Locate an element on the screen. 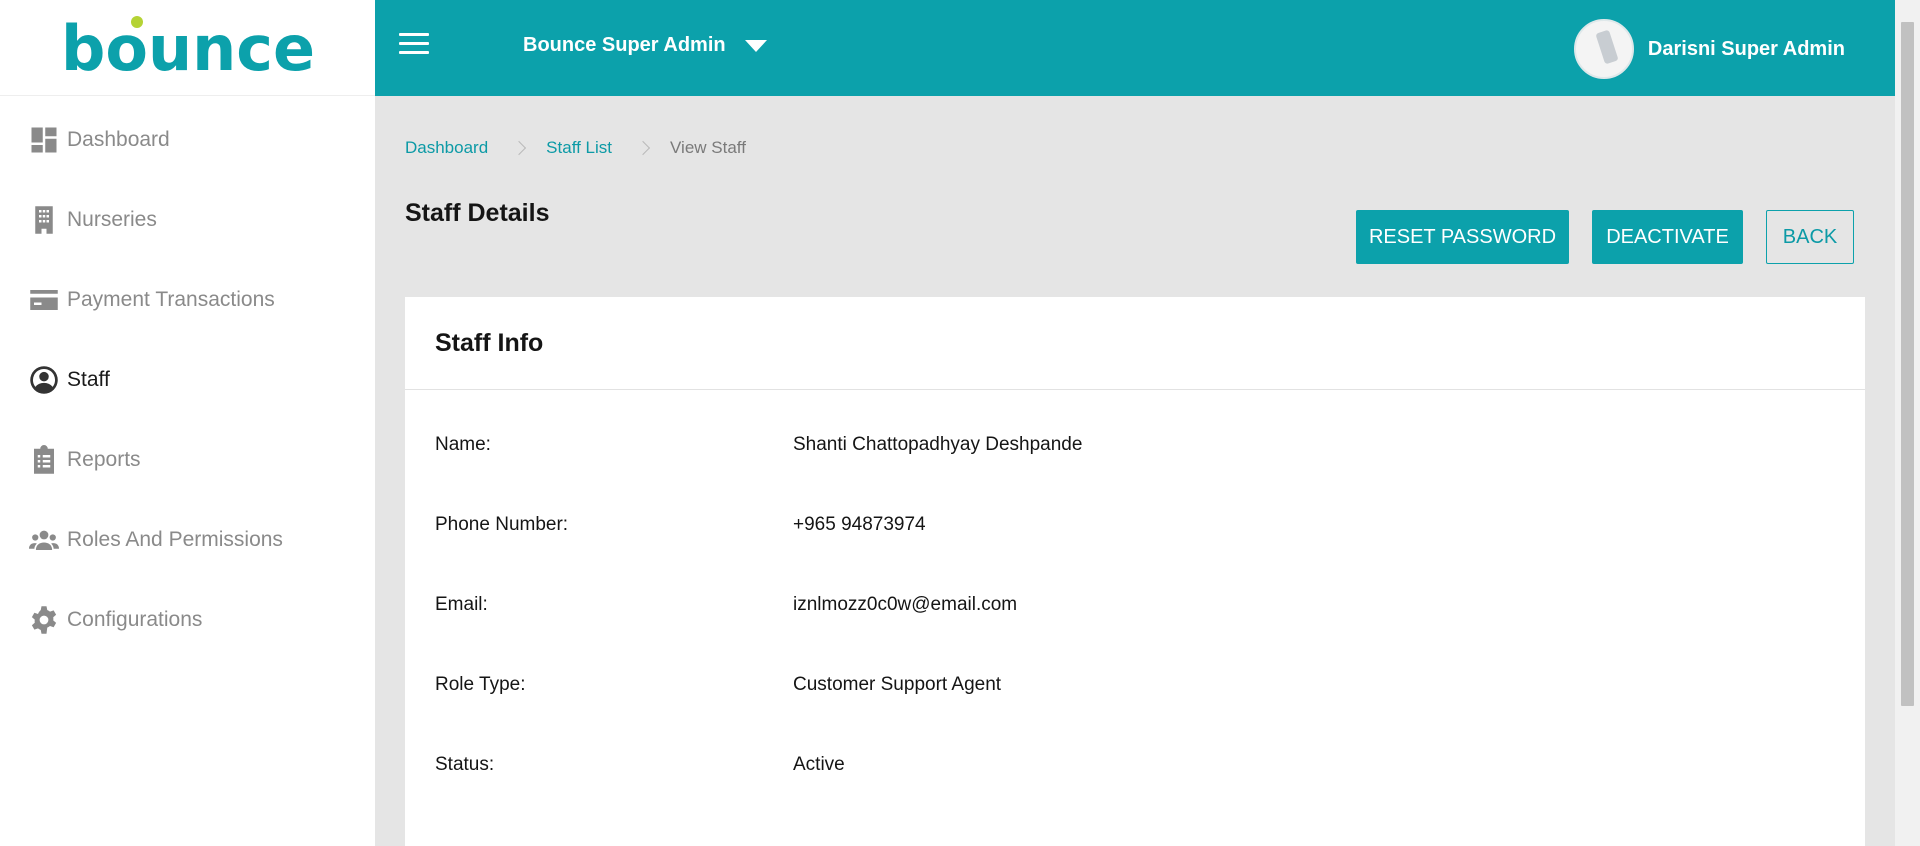 This screenshot has height=846, width=1920. info-value: Shanti Chattopadhyay Deshpande is located at coordinates (938, 444).